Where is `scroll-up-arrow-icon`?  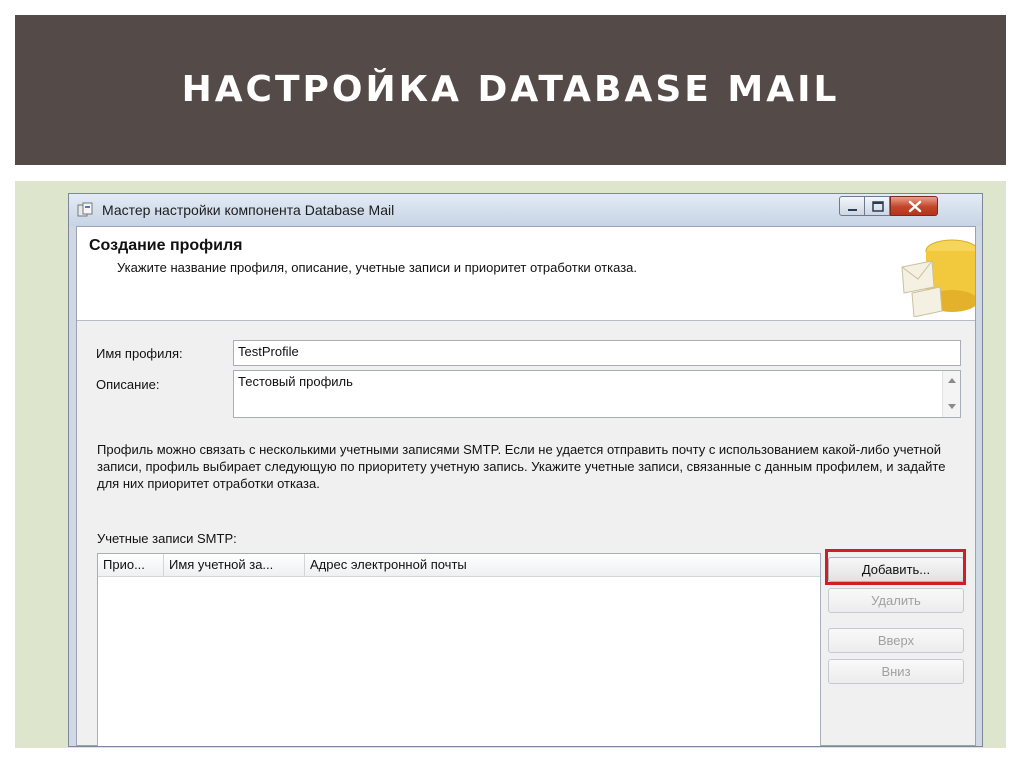 scroll-up-arrow-icon is located at coordinates (952, 380).